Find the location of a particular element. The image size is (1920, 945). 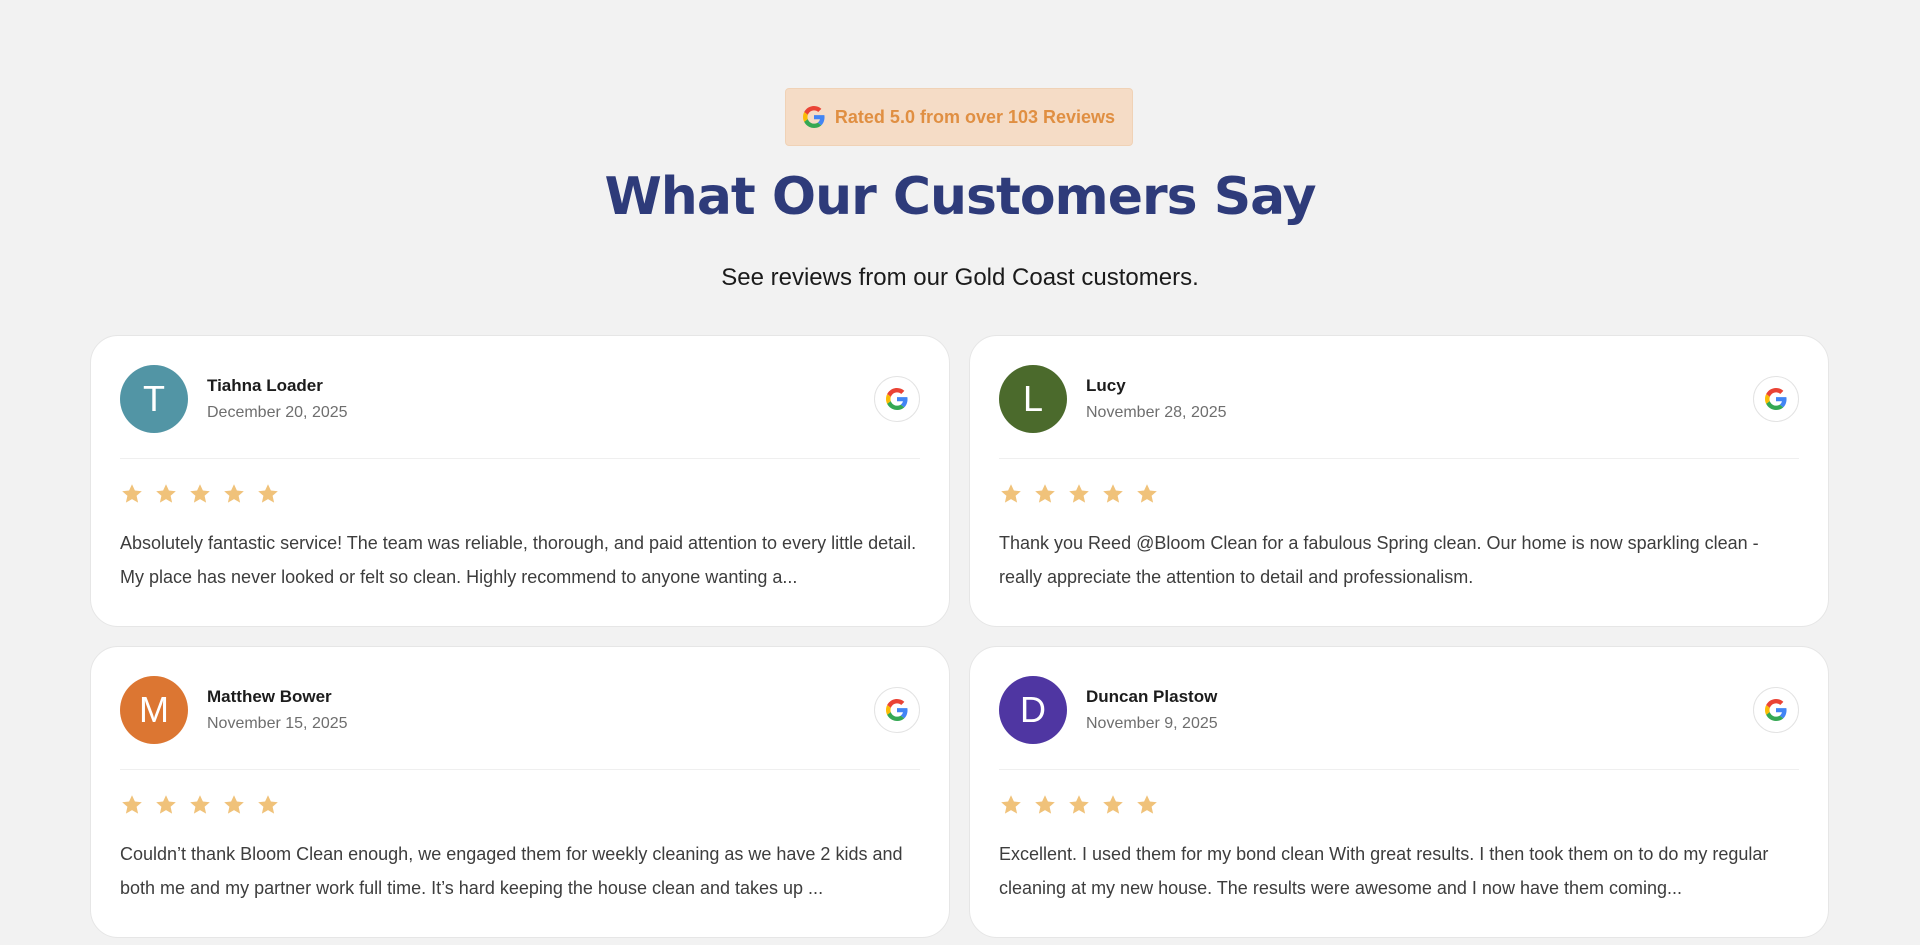

rating-summary-text: Rated 5.0 from over 103 Reviews is located at coordinates (975, 116).